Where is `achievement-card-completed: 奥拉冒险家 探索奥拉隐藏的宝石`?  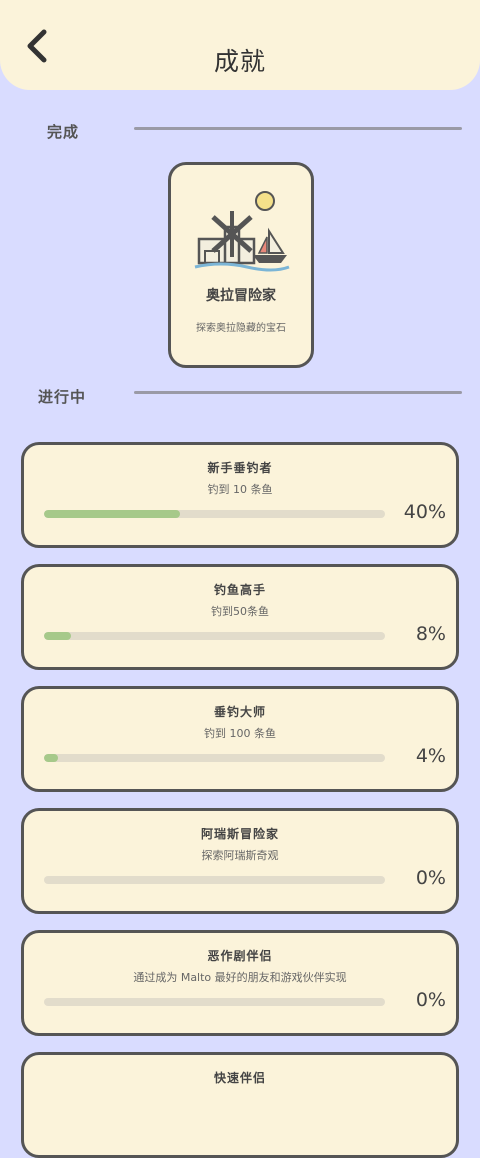
achievement-card-completed: 奥拉冒险家 探索奥拉隐藏的宝石 is located at coordinates (241, 265).